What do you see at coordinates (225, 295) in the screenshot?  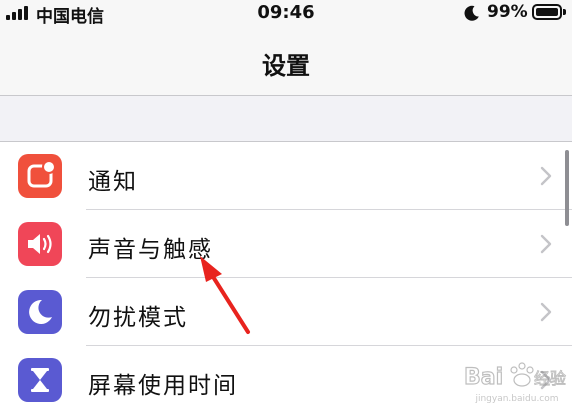 I see `annotation-arrow-icon` at bounding box center [225, 295].